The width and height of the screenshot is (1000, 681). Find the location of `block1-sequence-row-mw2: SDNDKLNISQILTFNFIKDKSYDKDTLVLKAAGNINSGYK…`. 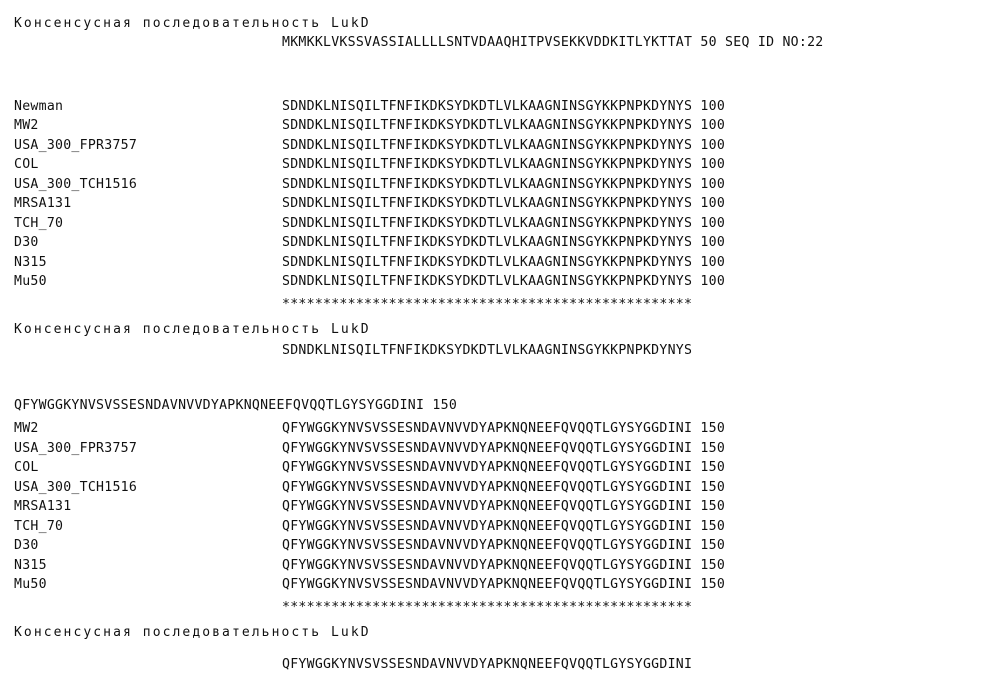

block1-sequence-row-mw2: SDNDKLNISQILTFNFIKDKSYDKDTLVLKAAGNINSGYK… is located at coordinates (503, 125).